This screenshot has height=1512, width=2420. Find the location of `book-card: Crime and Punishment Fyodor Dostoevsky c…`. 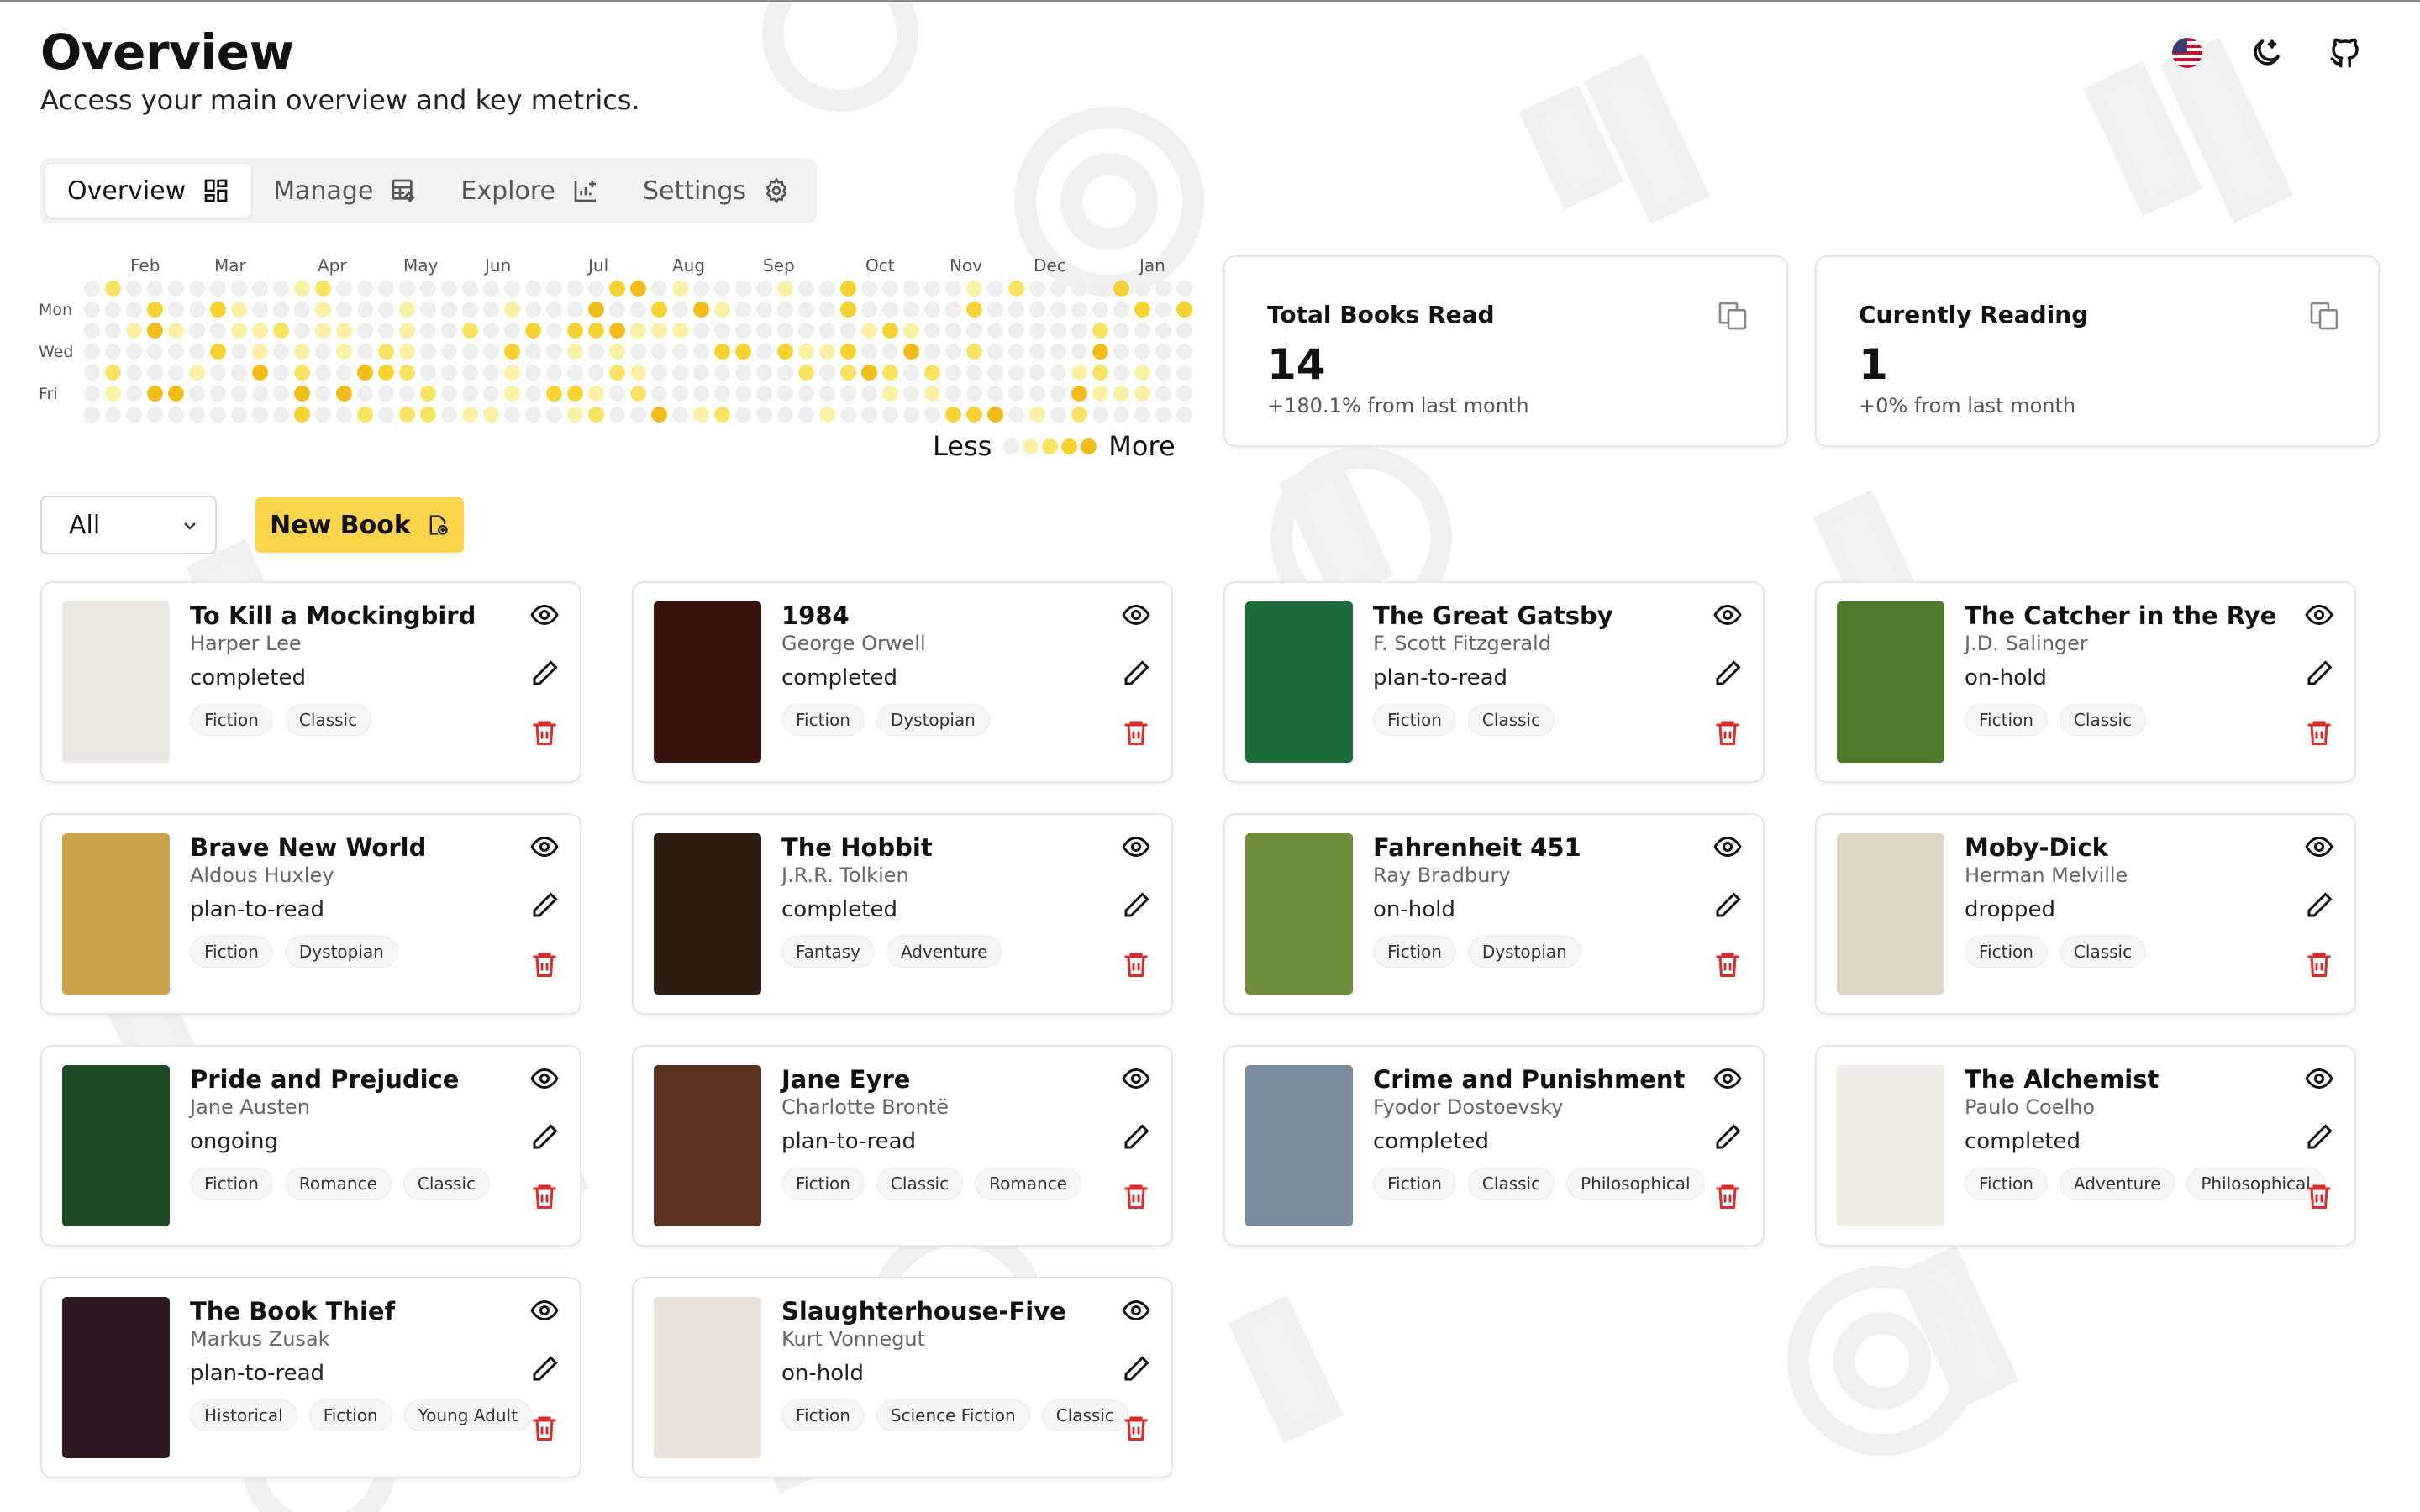

book-card: Crime and Punishment Fyodor Dostoevsky c… is located at coordinates (1494, 1146).